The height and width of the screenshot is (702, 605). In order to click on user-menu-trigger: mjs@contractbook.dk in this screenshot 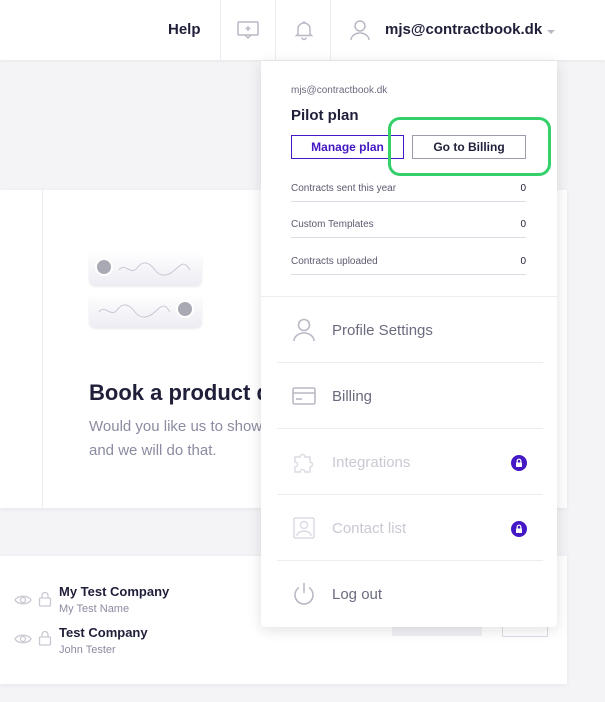, I will do `click(463, 29)`.